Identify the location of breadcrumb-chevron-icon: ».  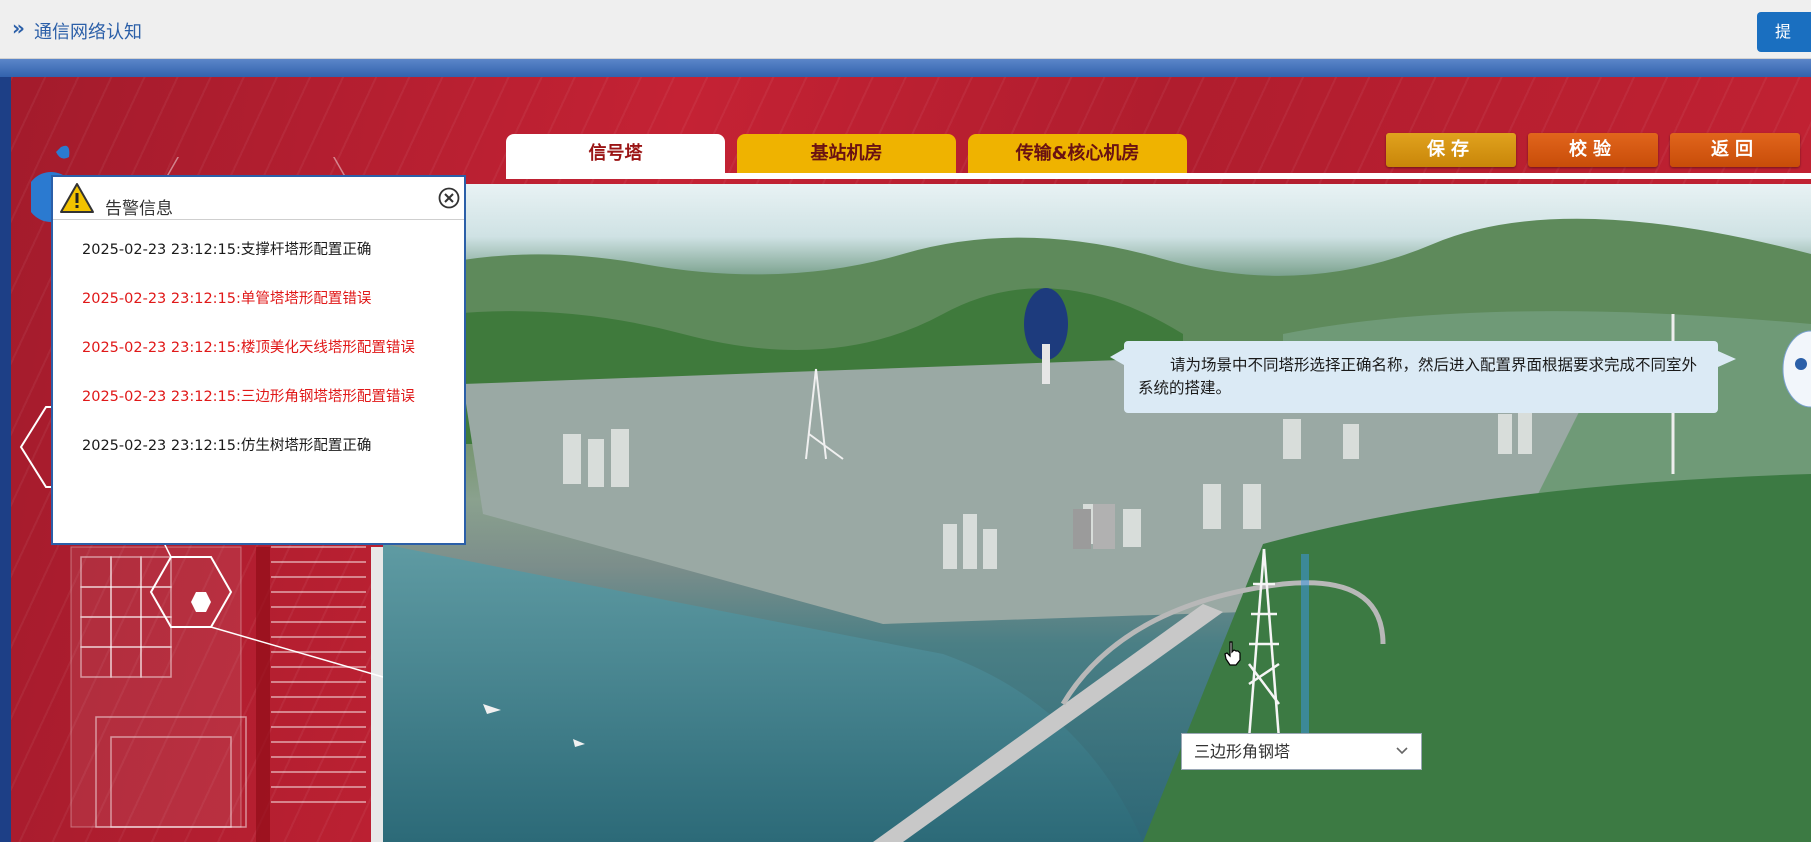
(18, 28).